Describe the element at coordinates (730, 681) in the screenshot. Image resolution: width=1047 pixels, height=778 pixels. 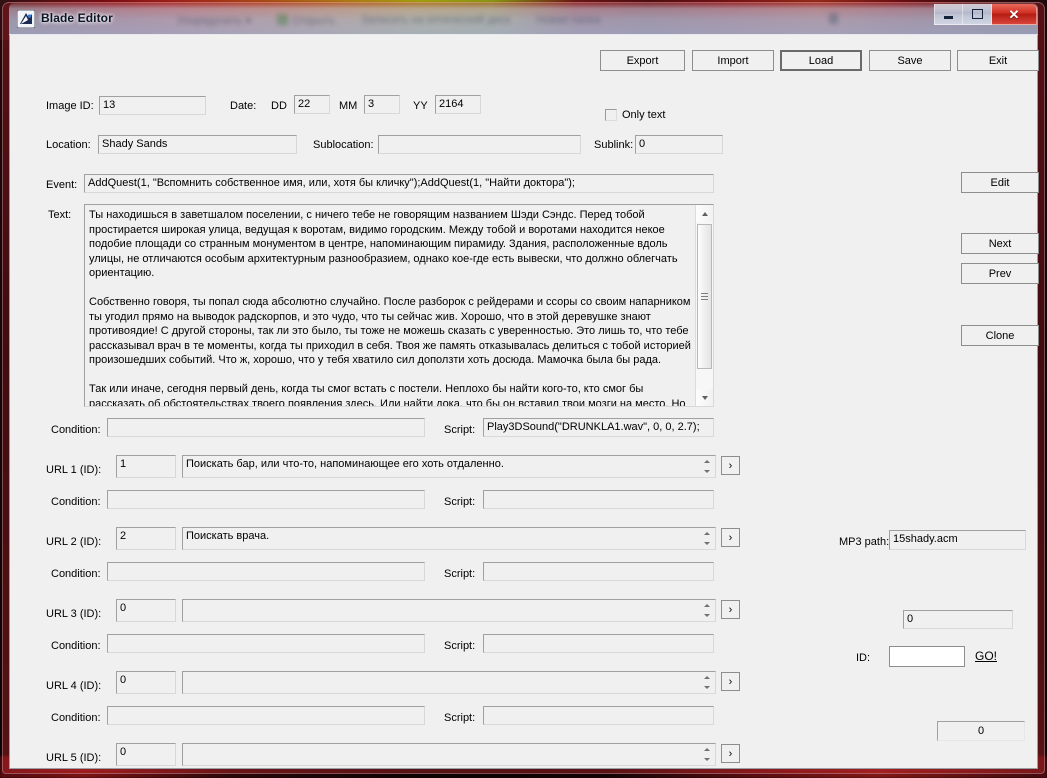
I see `url-4-open-button: ›` at that location.